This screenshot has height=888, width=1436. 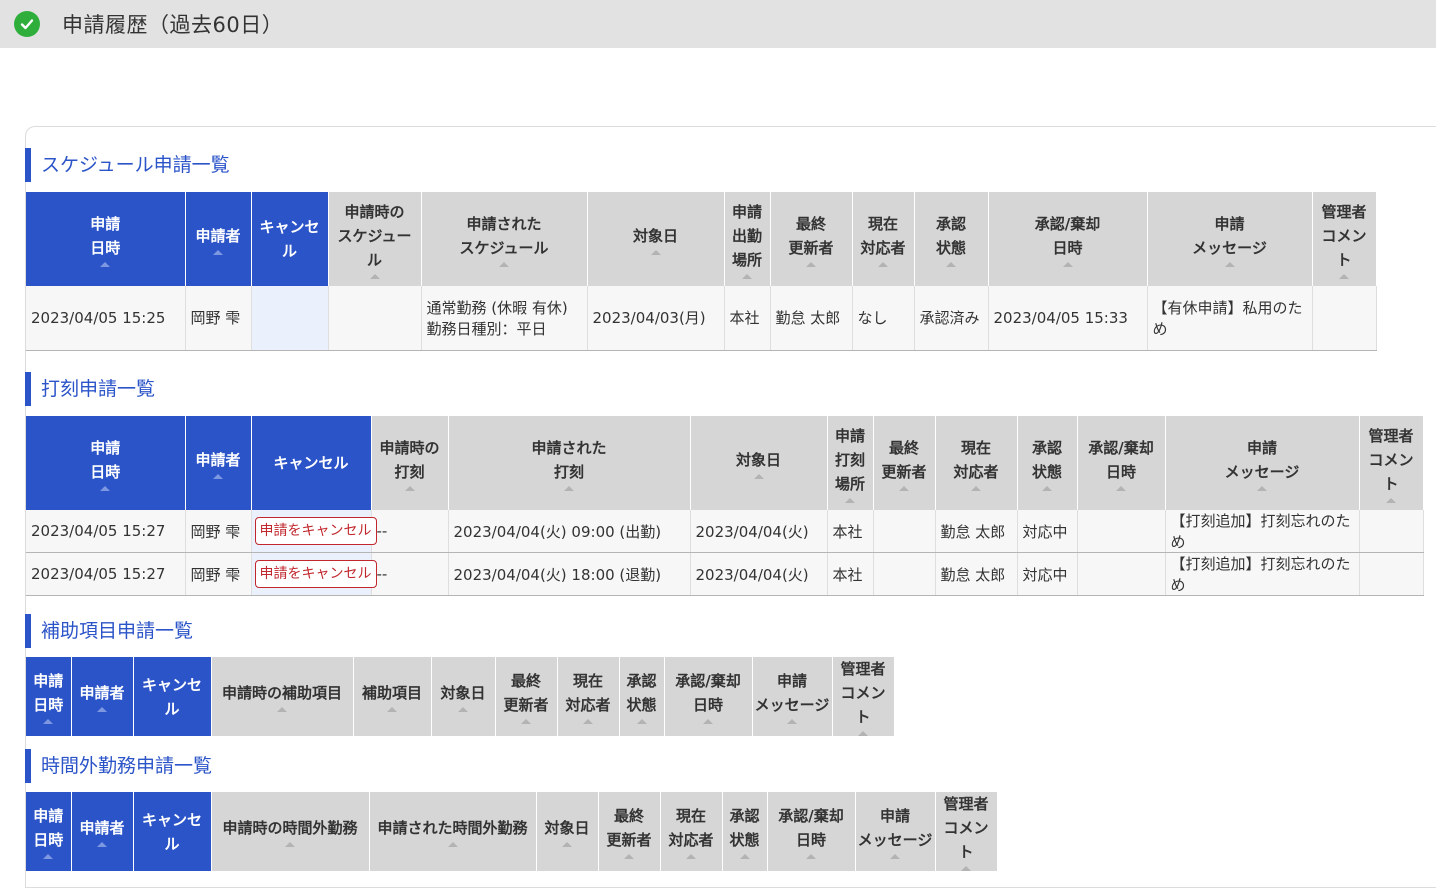 What do you see at coordinates (557, 531) in the screenshot?
I see `cell-text: 2023/04/04(火) 09:00 (出勤)` at bounding box center [557, 531].